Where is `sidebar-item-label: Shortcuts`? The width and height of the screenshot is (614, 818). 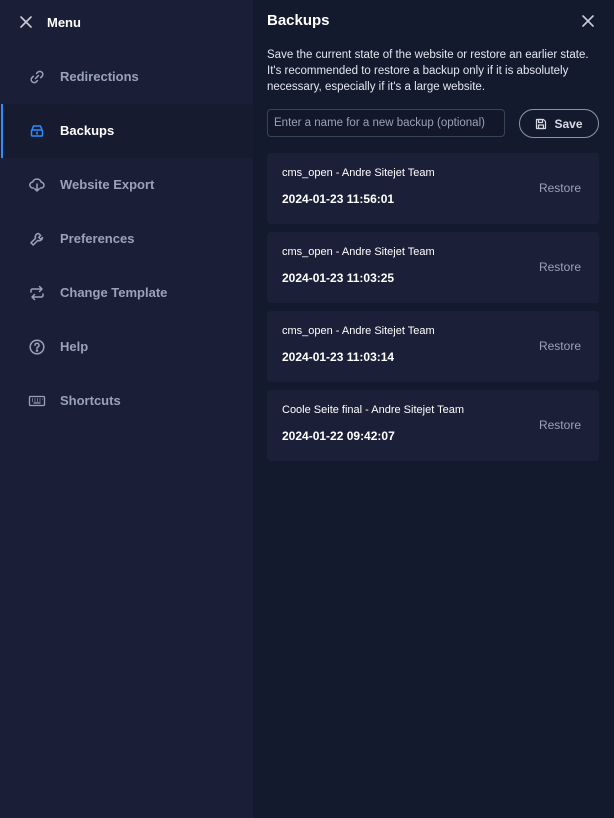 sidebar-item-label: Shortcuts is located at coordinates (90, 400).